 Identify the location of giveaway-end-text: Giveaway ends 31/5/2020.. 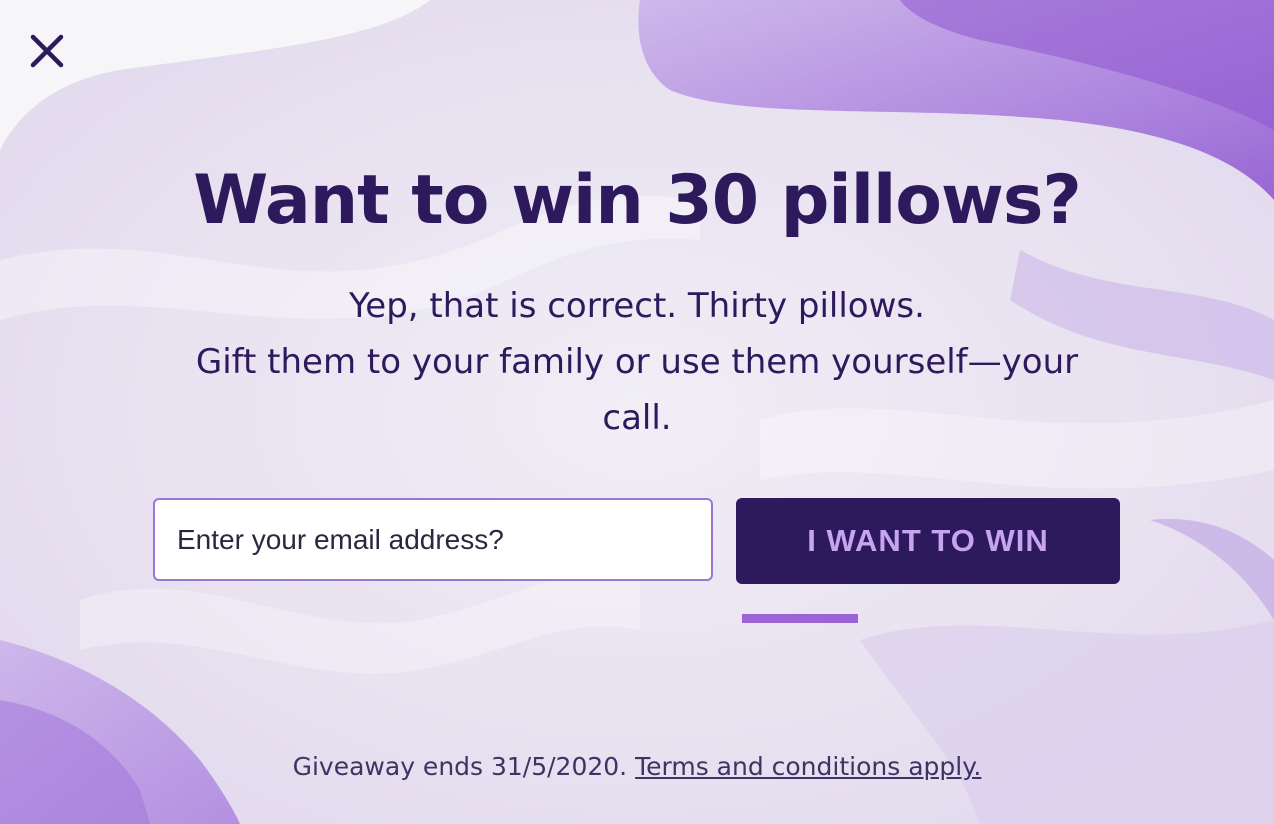
(460, 766).